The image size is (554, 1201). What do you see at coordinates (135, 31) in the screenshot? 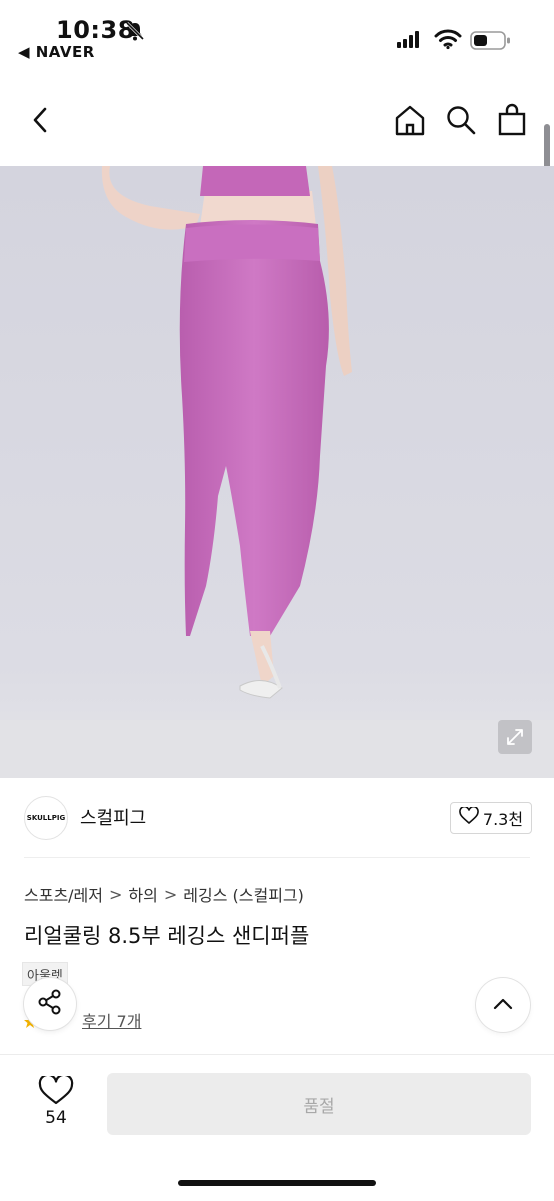
I see `bell-muted-icon` at bounding box center [135, 31].